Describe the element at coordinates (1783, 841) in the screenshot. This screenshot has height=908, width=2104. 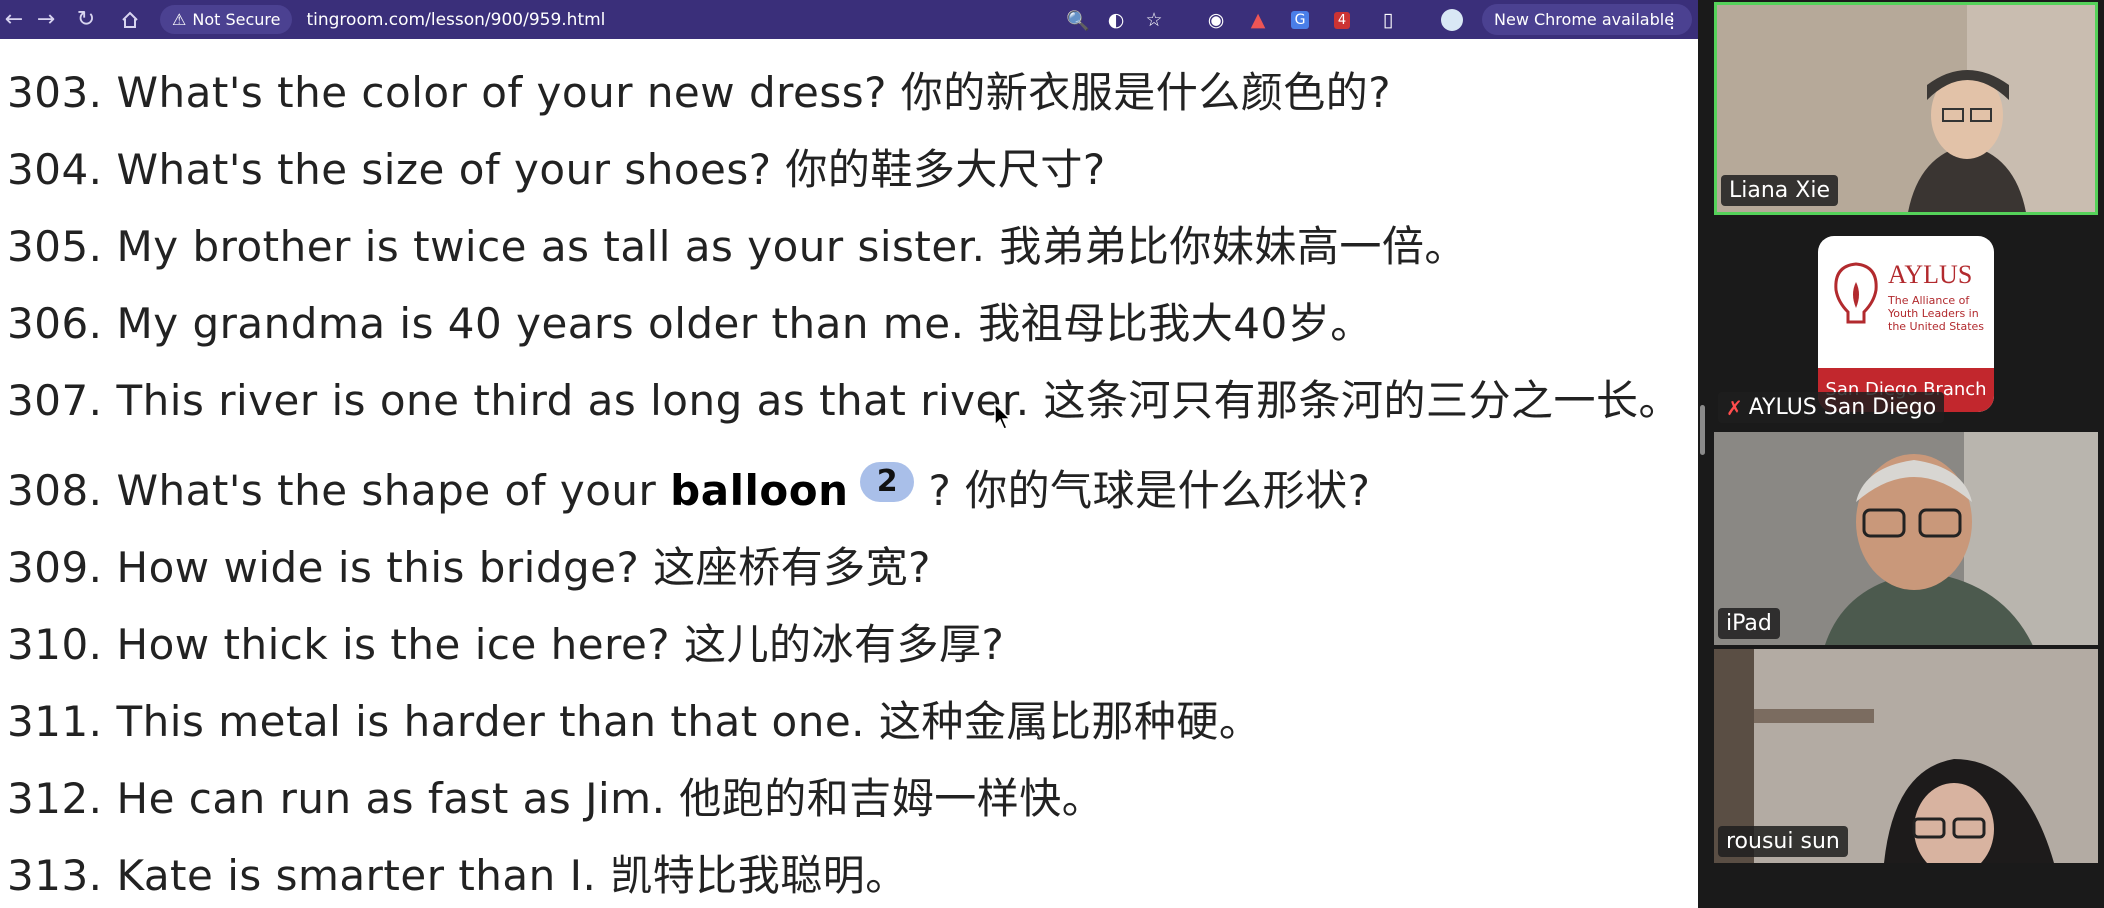
I see `participant-name-tag: rousui sun` at that location.